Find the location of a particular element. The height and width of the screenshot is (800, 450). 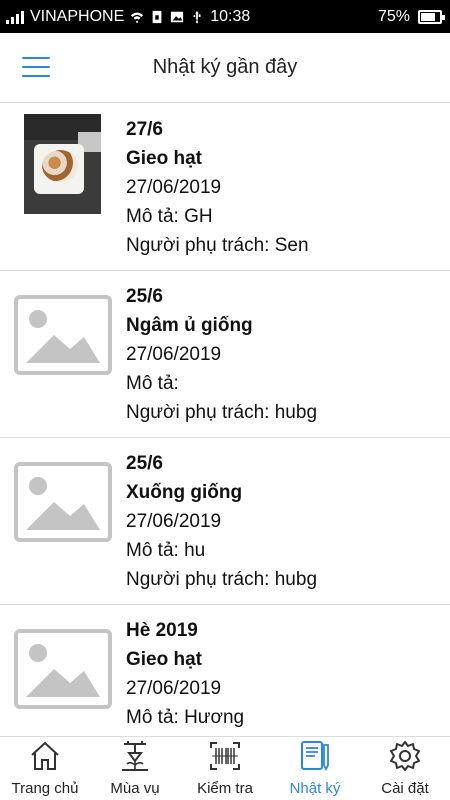

signal-icon is located at coordinates (15, 17).